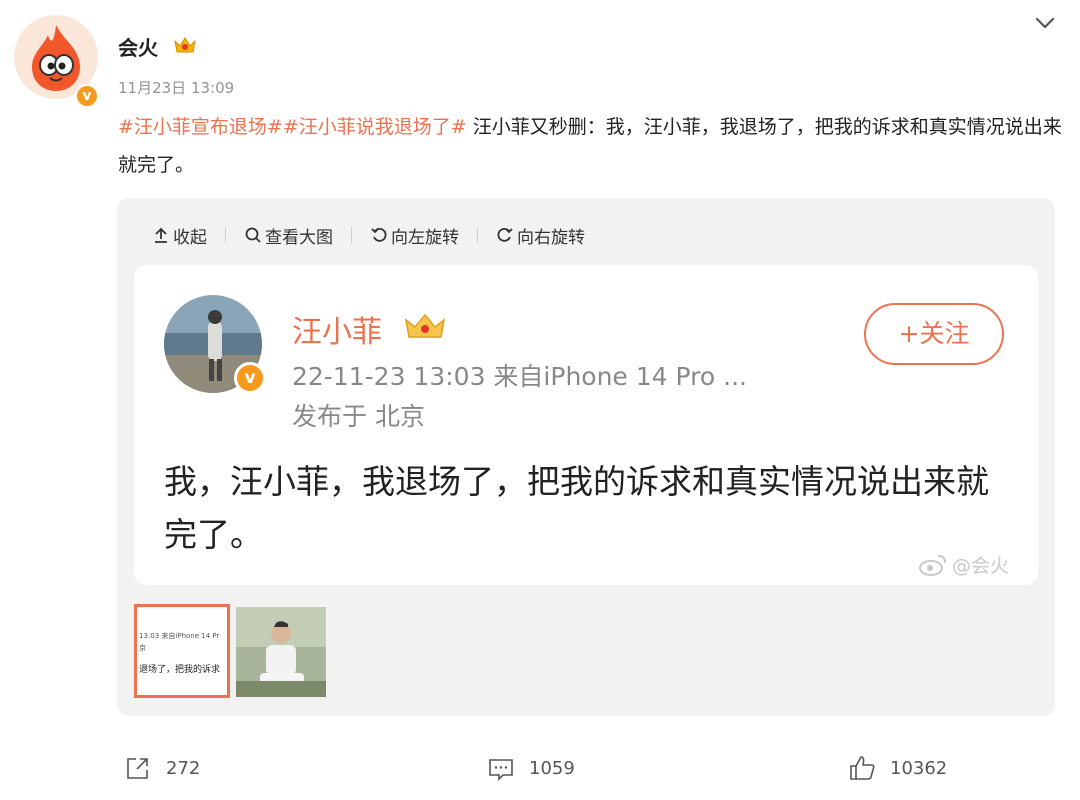  I want to click on view-large-button: 查看大图, so click(288, 235).